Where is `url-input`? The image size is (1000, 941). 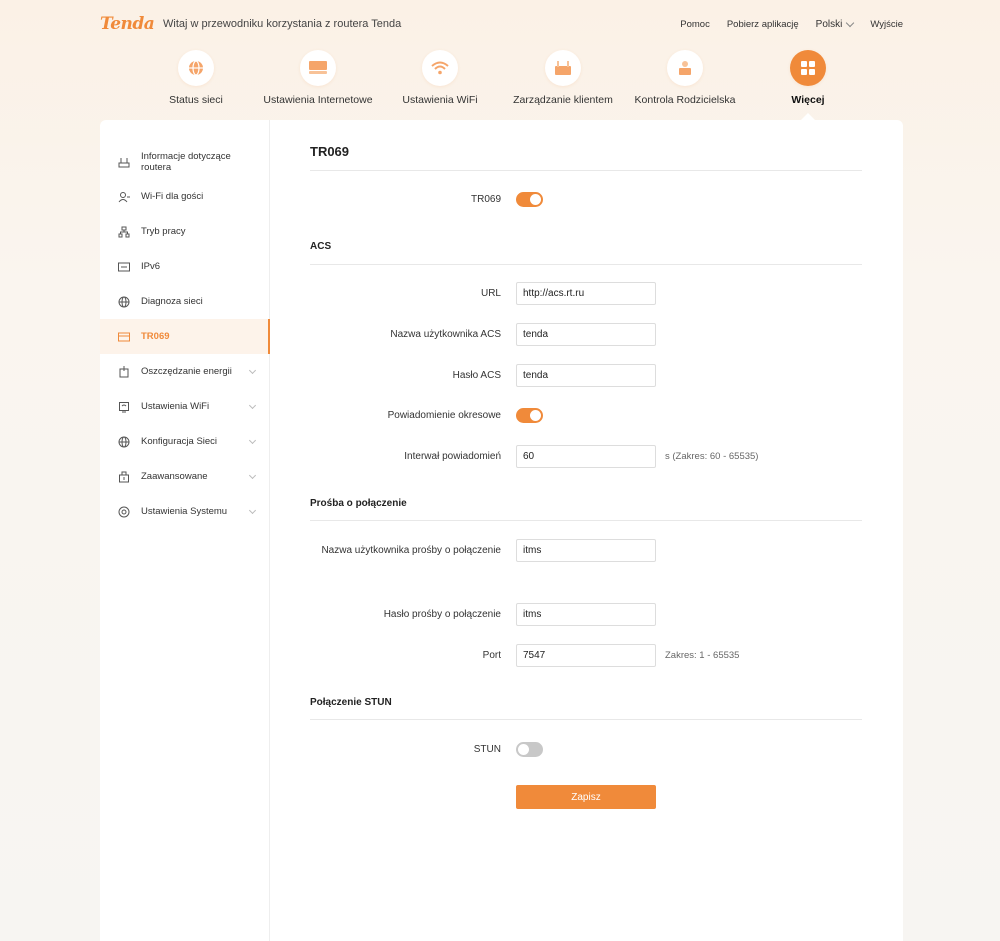 url-input is located at coordinates (586, 293).